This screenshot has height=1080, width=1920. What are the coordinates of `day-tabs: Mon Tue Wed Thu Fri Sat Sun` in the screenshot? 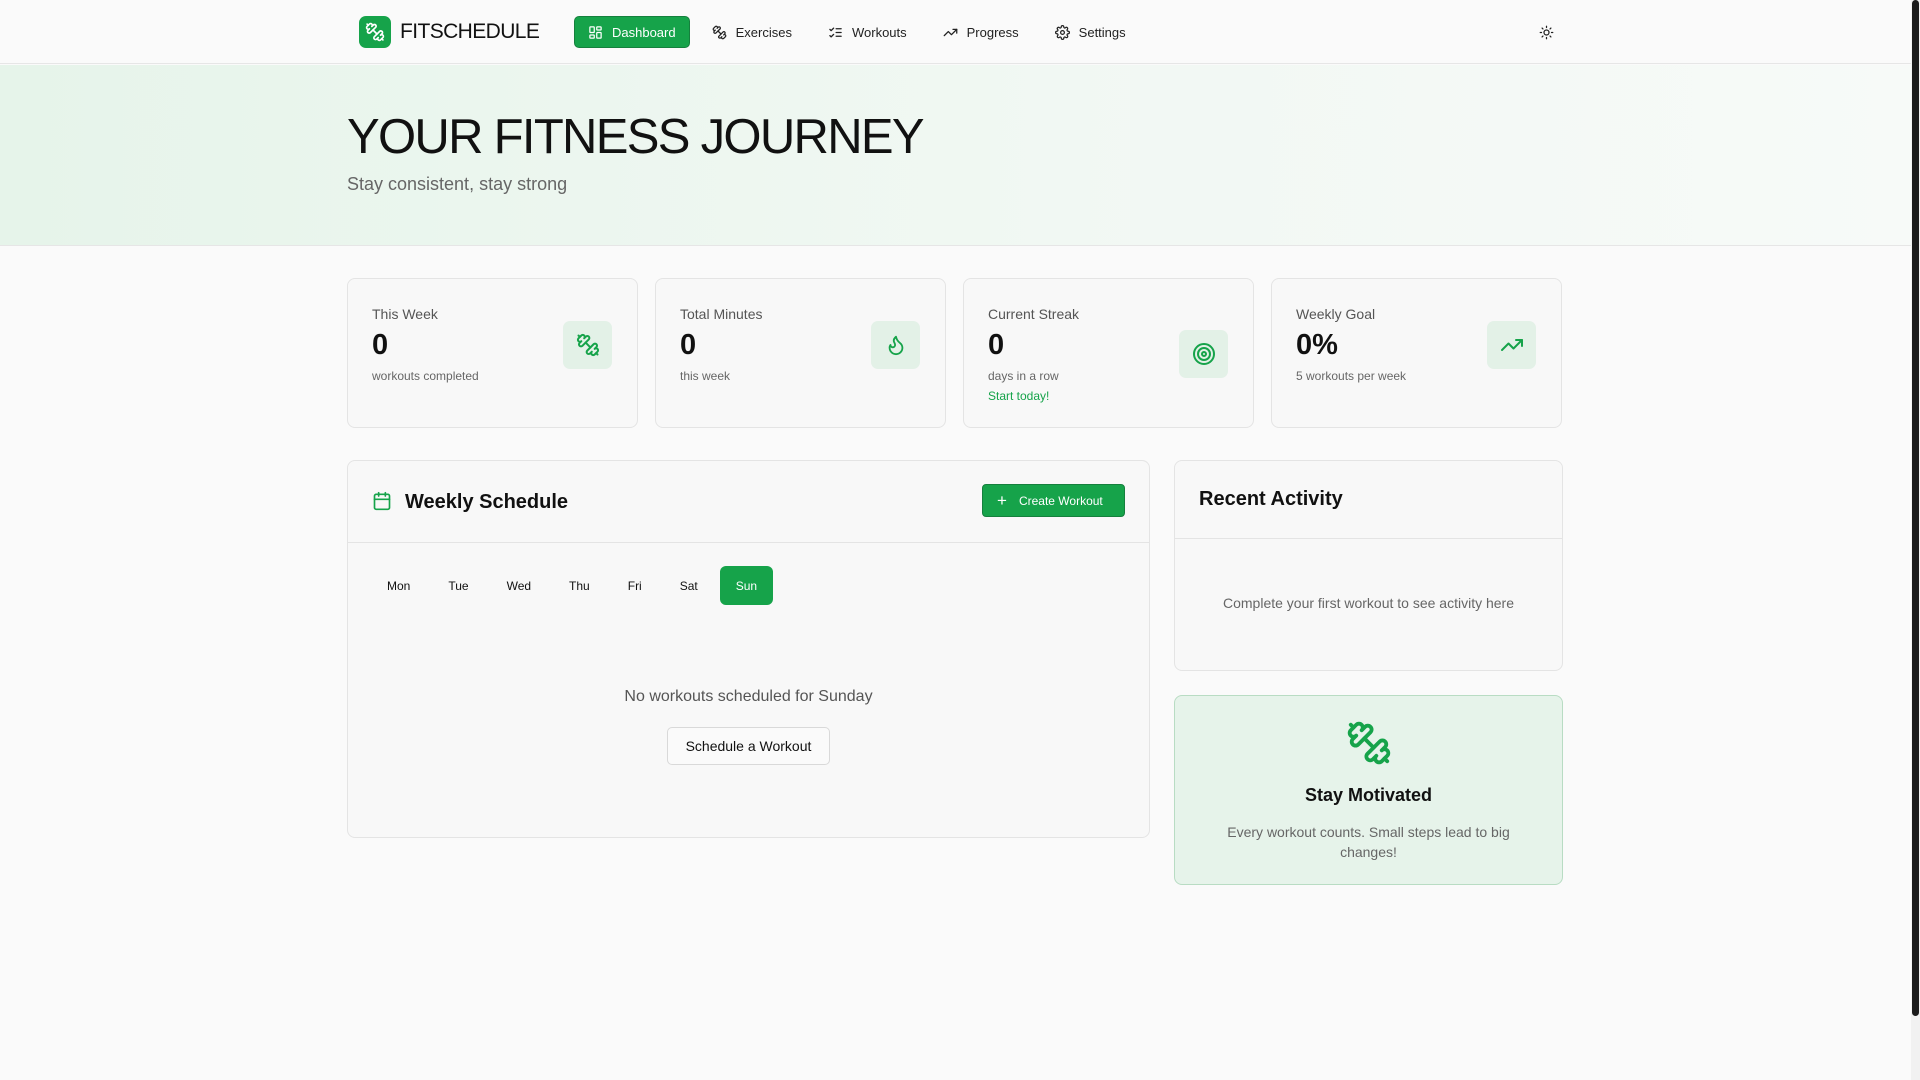 It's located at (572, 585).